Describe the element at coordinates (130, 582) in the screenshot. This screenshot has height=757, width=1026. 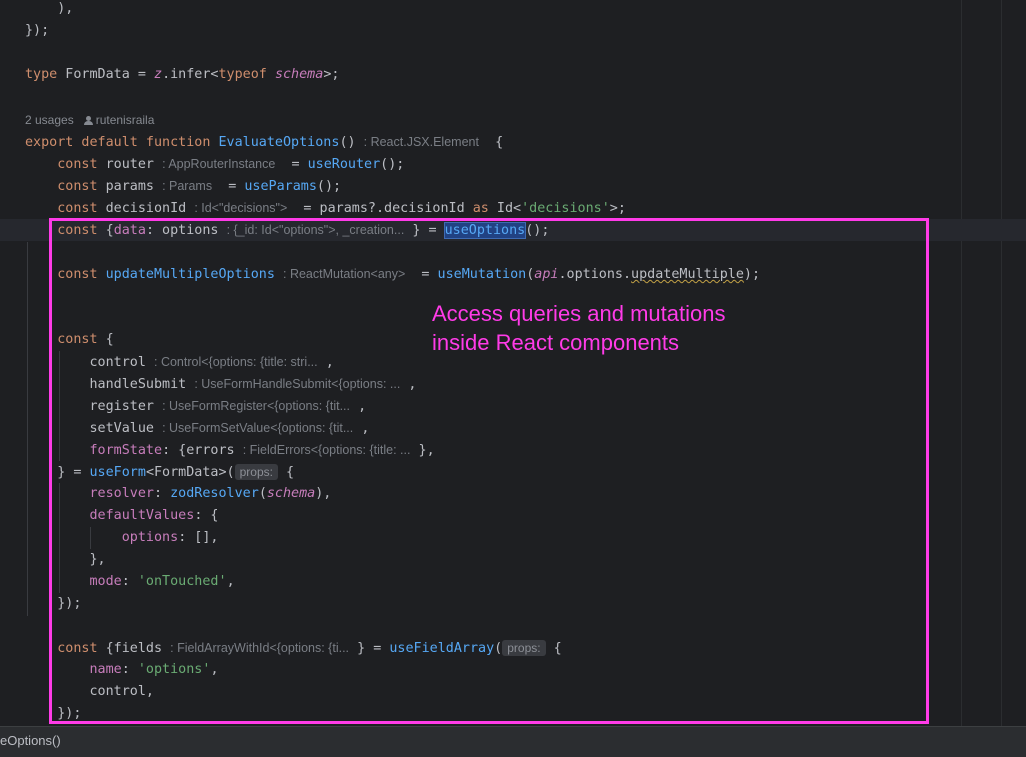
I see `code-line: mode: 'onTouched',` at that location.